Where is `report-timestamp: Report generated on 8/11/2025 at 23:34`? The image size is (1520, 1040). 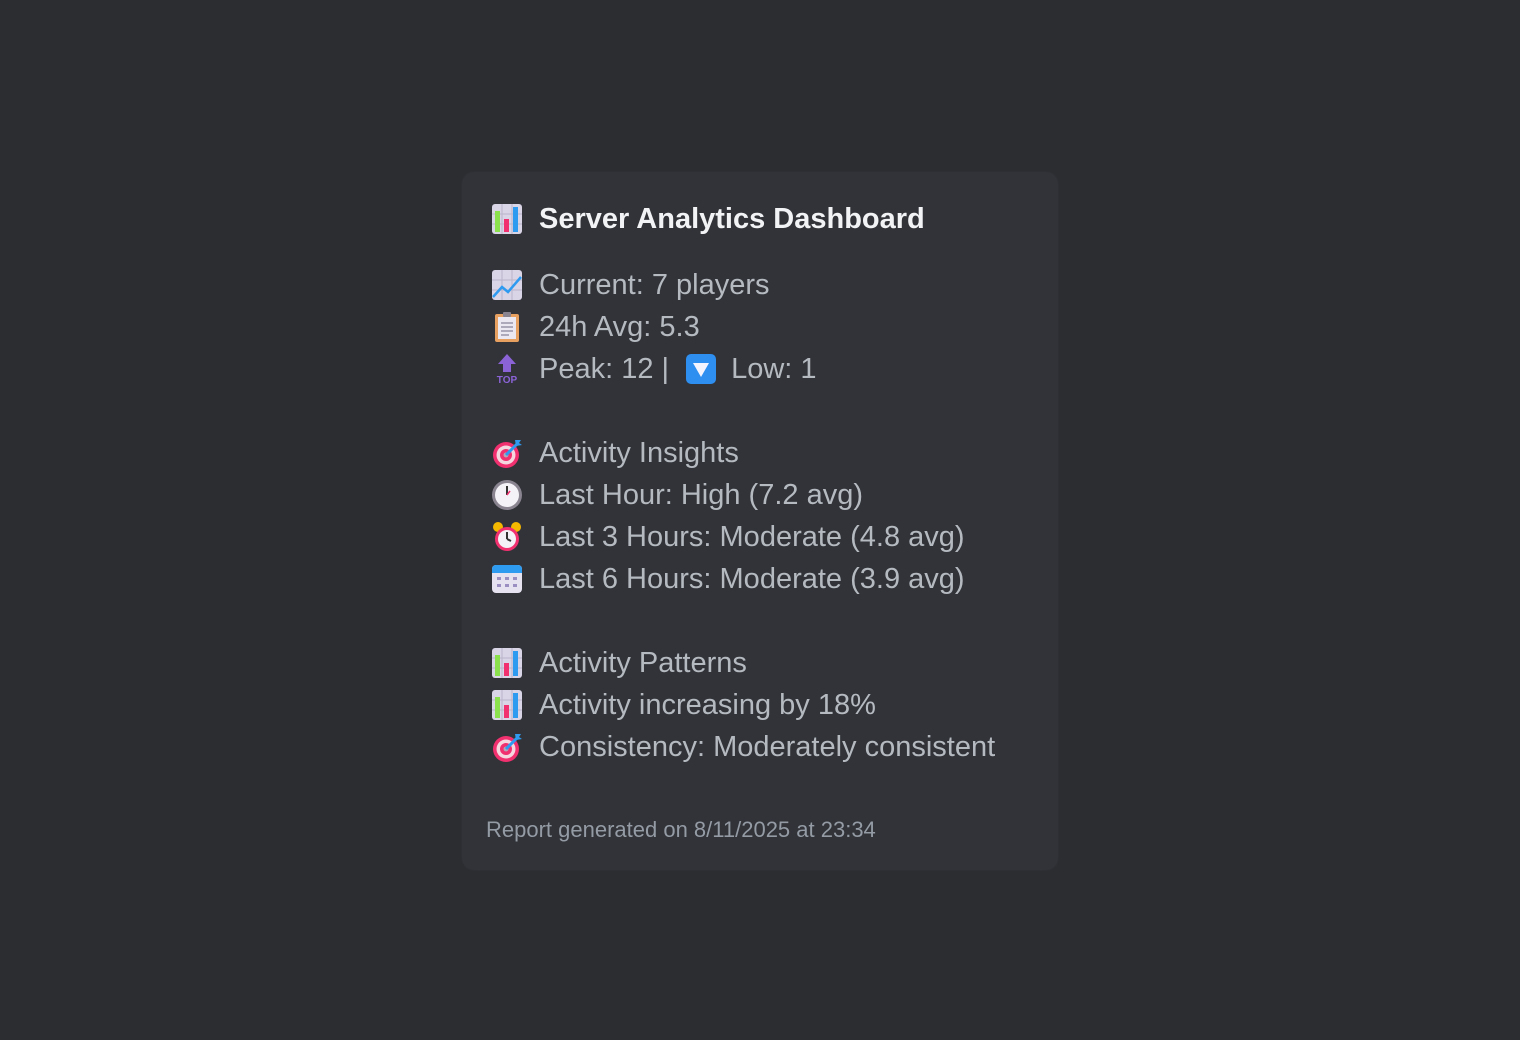
report-timestamp: Report generated on 8/11/2025 at 23:34 is located at coordinates (681, 829).